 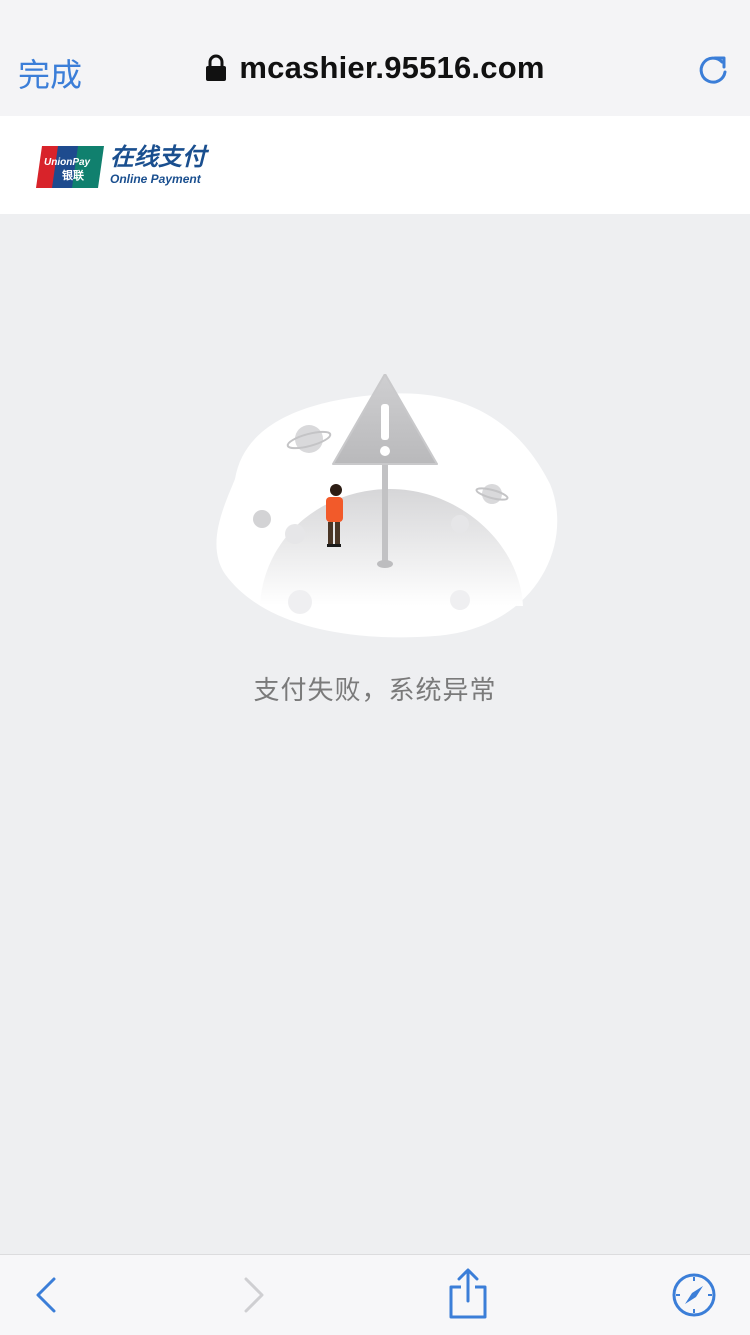 I want to click on brand-title: 在线支付 Online Payment, so click(x=158, y=166).